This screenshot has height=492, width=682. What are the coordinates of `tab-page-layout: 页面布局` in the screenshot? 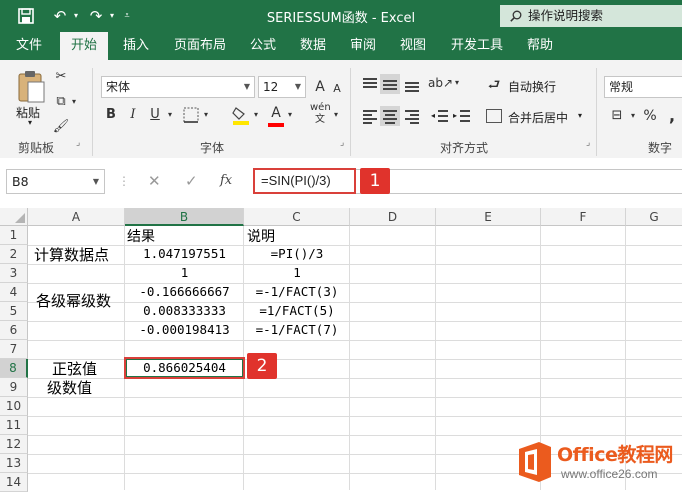 It's located at (200, 46).